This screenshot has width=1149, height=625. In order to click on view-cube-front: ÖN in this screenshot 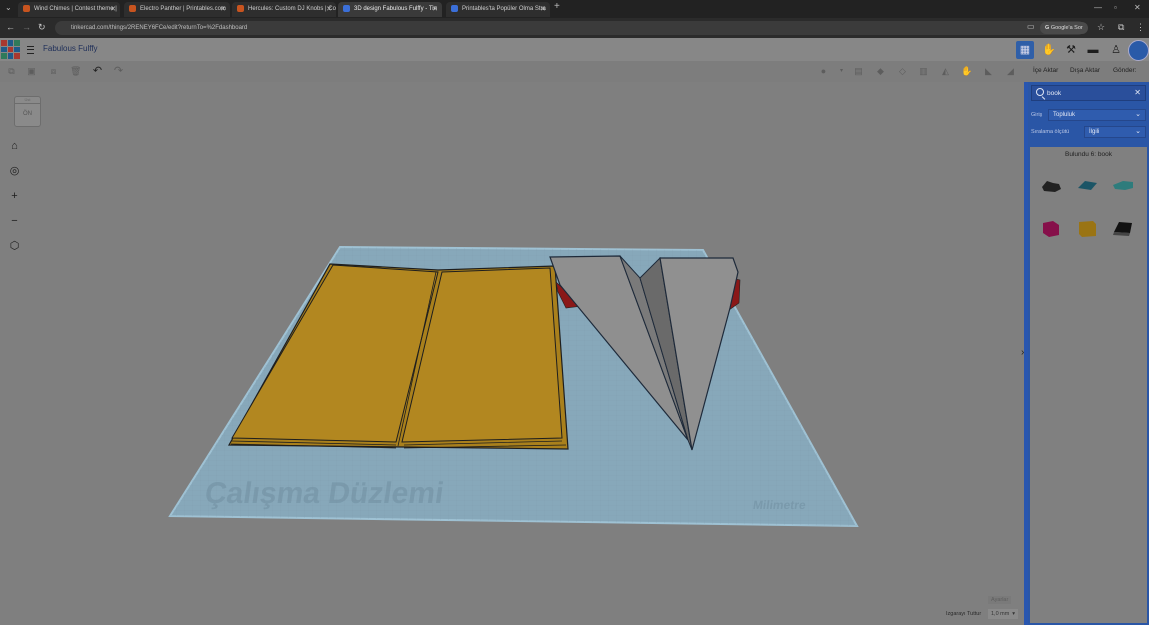, I will do `click(27, 114)`.